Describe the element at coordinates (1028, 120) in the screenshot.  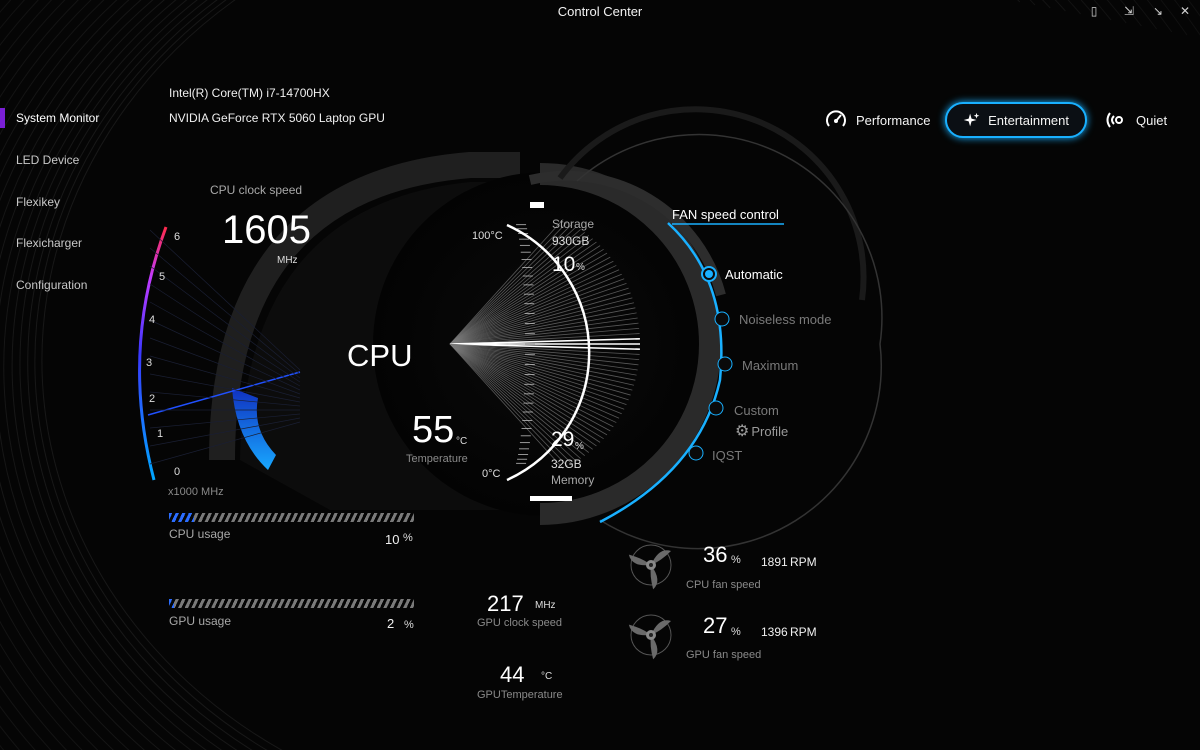
I see `mode-label: Entertainment` at that location.